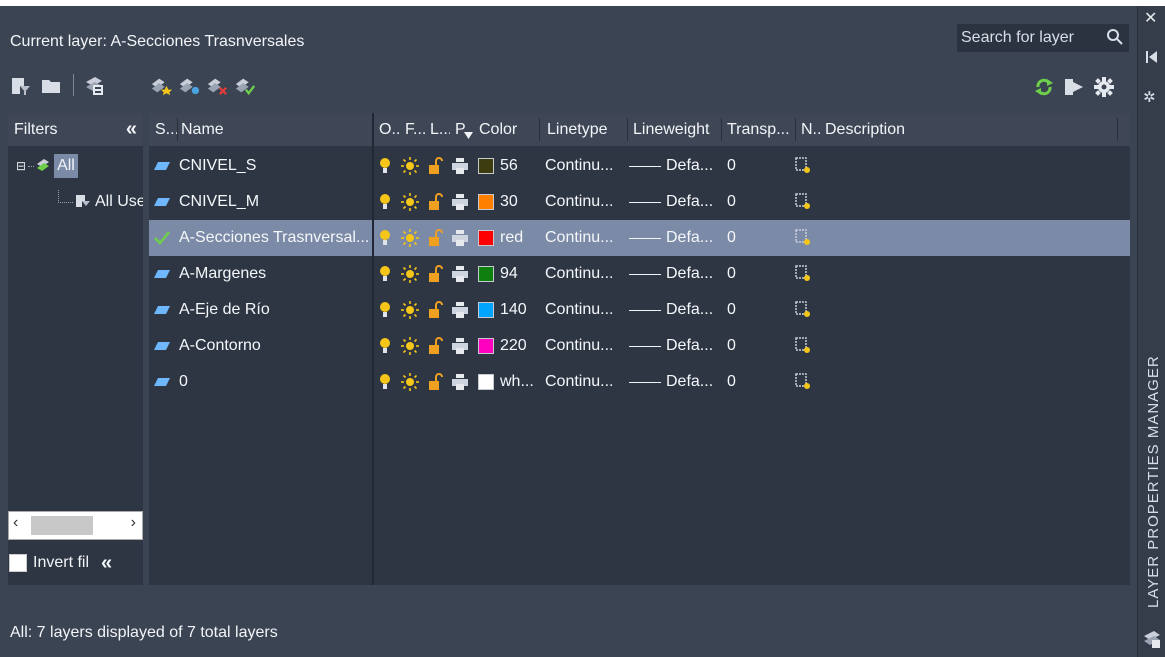 This screenshot has width=1165, height=657. Describe the element at coordinates (51, 85) in the screenshot. I see `new-group-filter-icon` at that location.